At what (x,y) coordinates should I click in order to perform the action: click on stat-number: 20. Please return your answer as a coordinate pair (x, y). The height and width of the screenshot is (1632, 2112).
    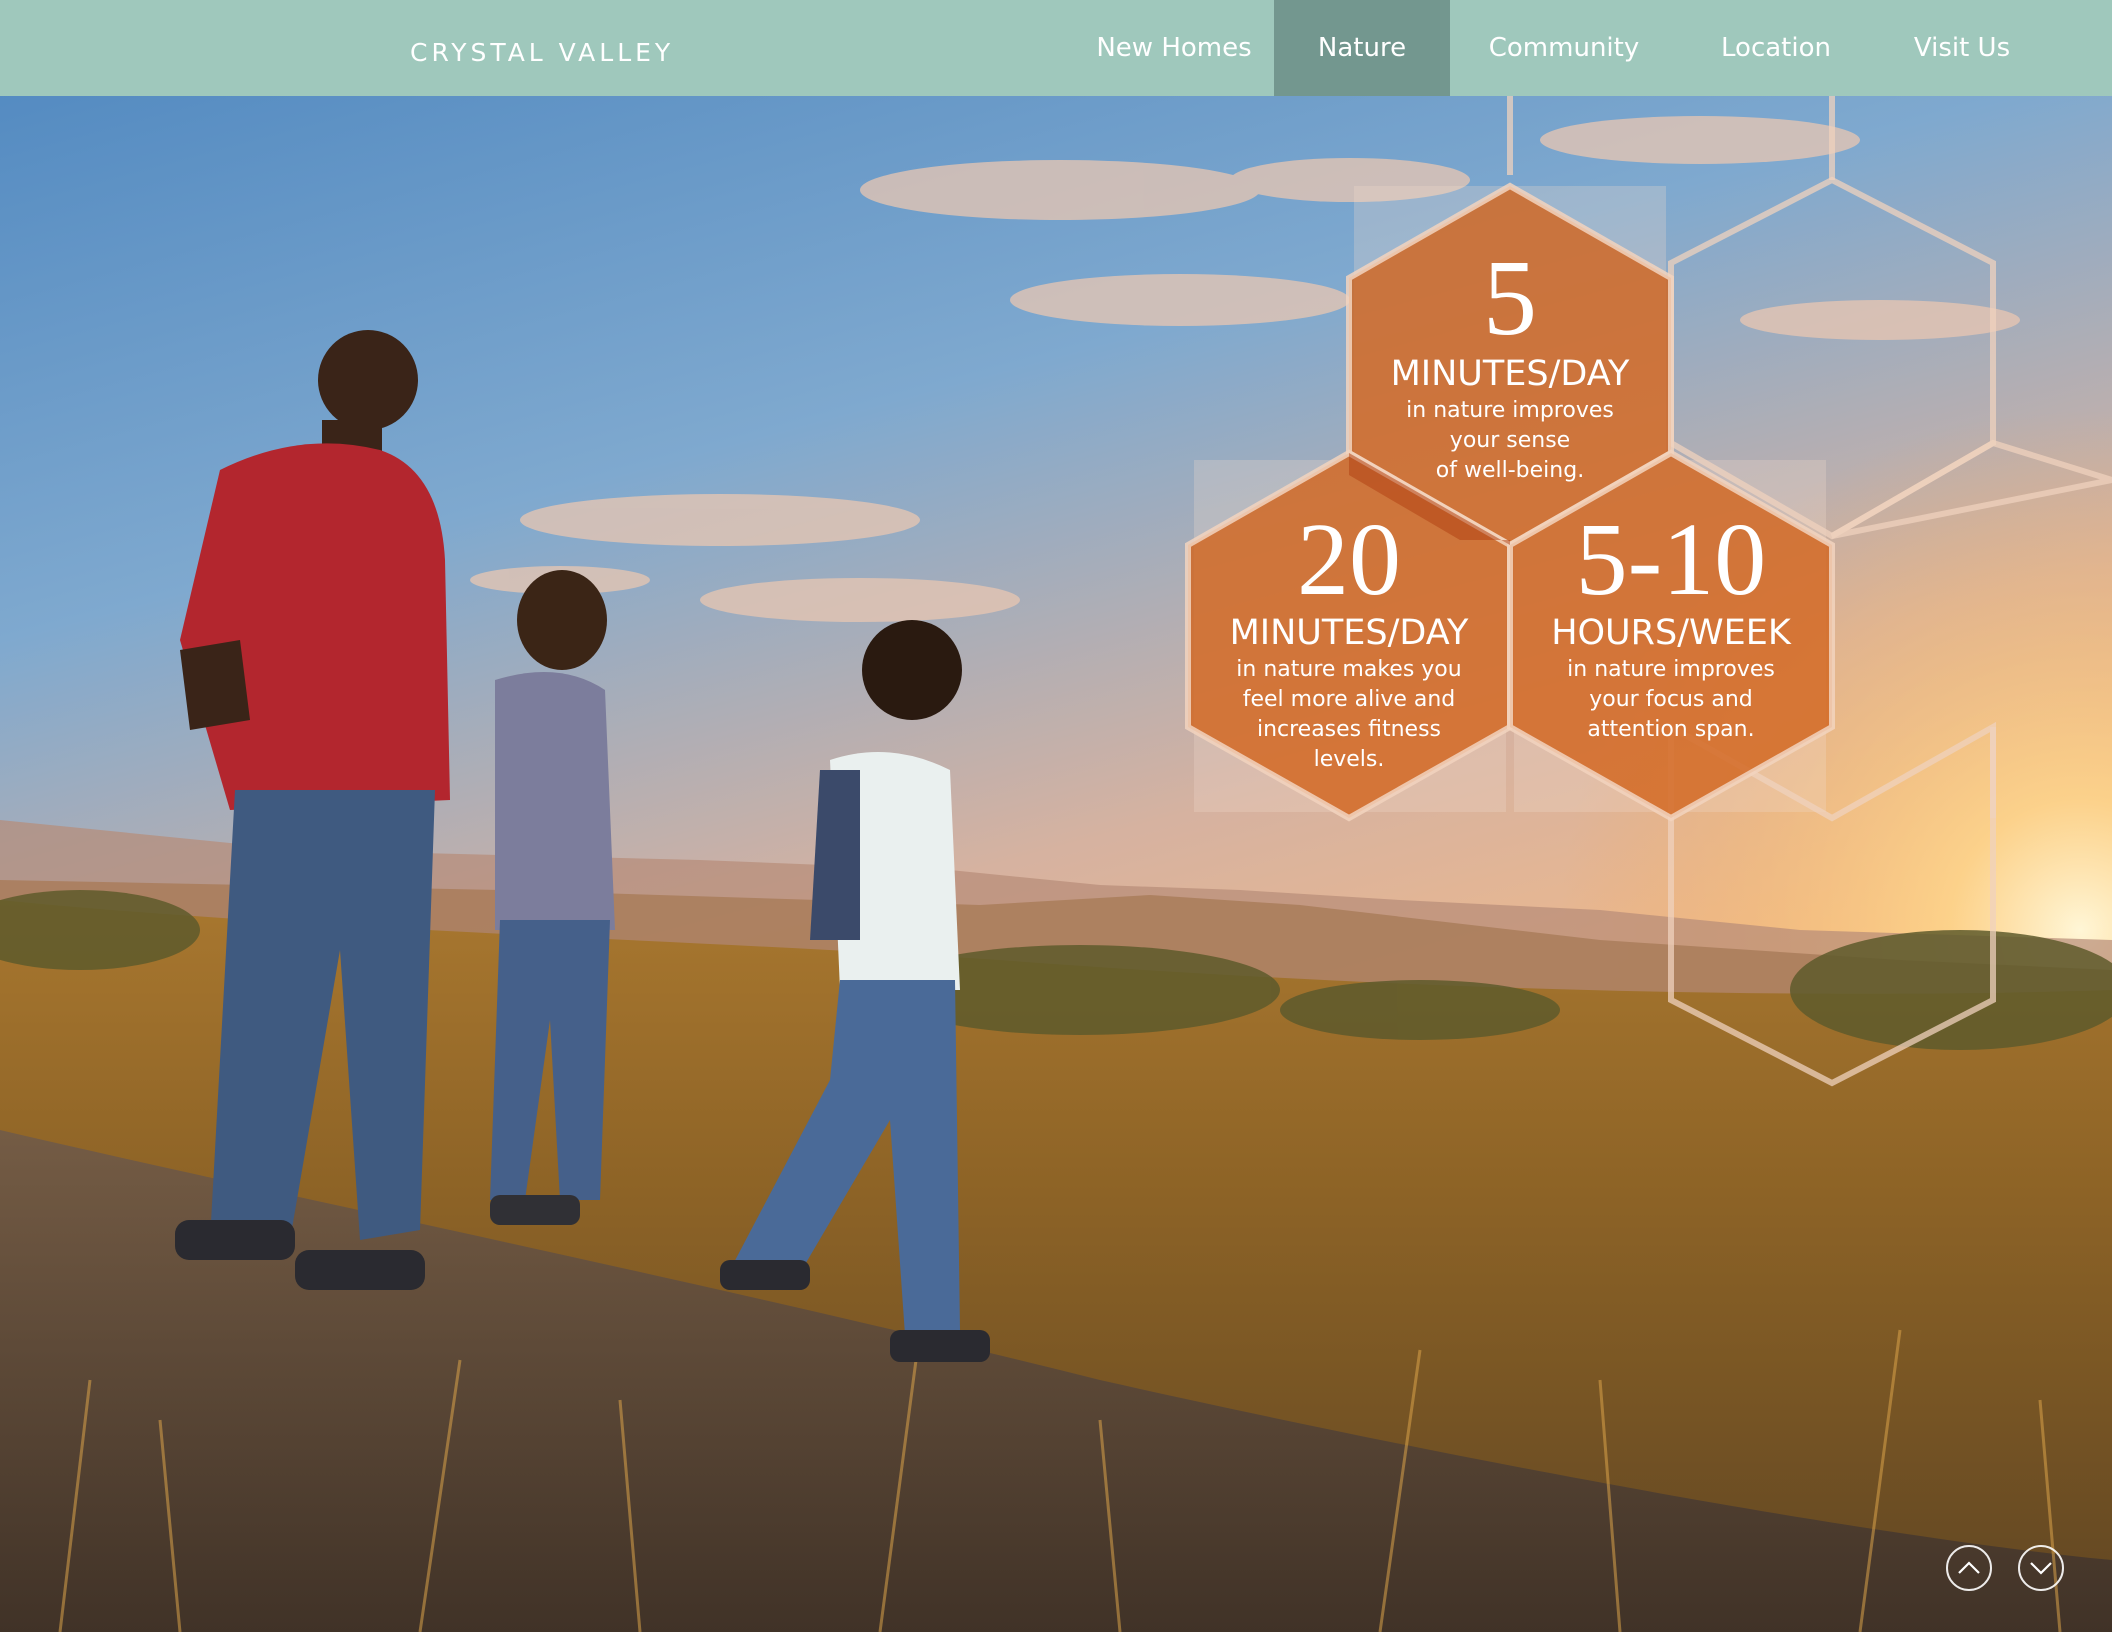
    Looking at the image, I should click on (1349, 559).